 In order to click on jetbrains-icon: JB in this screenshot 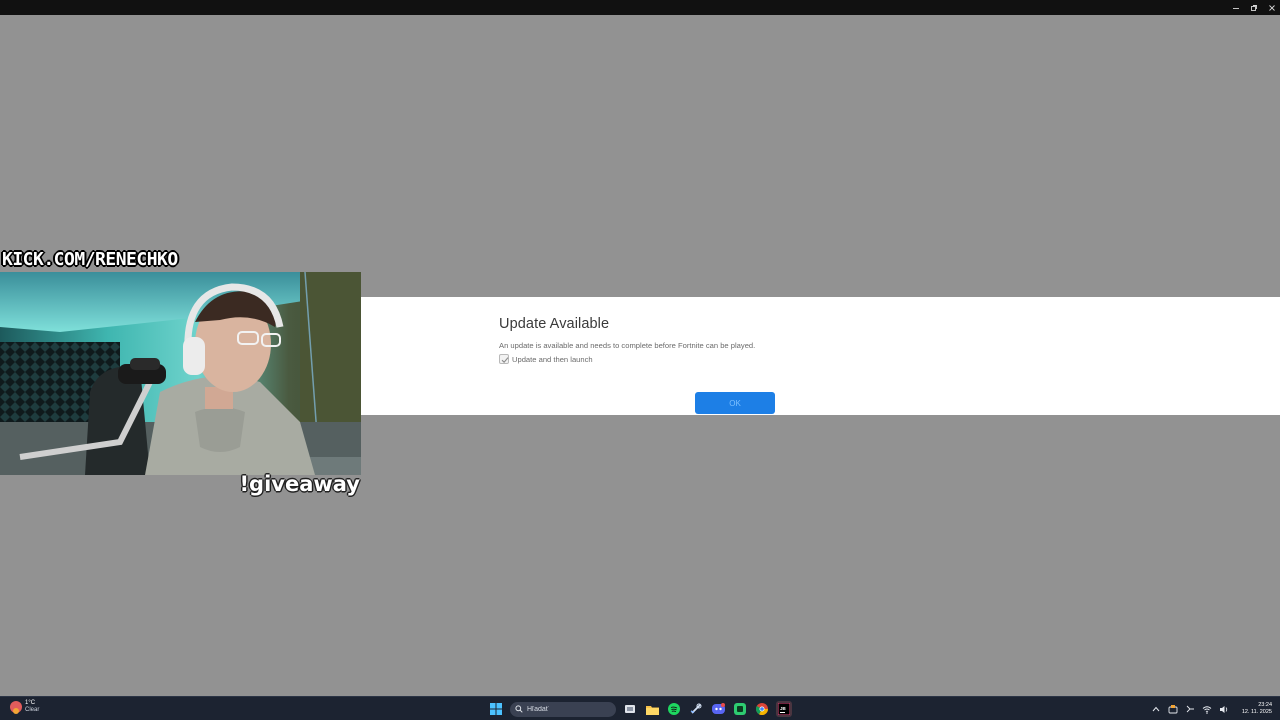, I will do `click(784, 709)`.